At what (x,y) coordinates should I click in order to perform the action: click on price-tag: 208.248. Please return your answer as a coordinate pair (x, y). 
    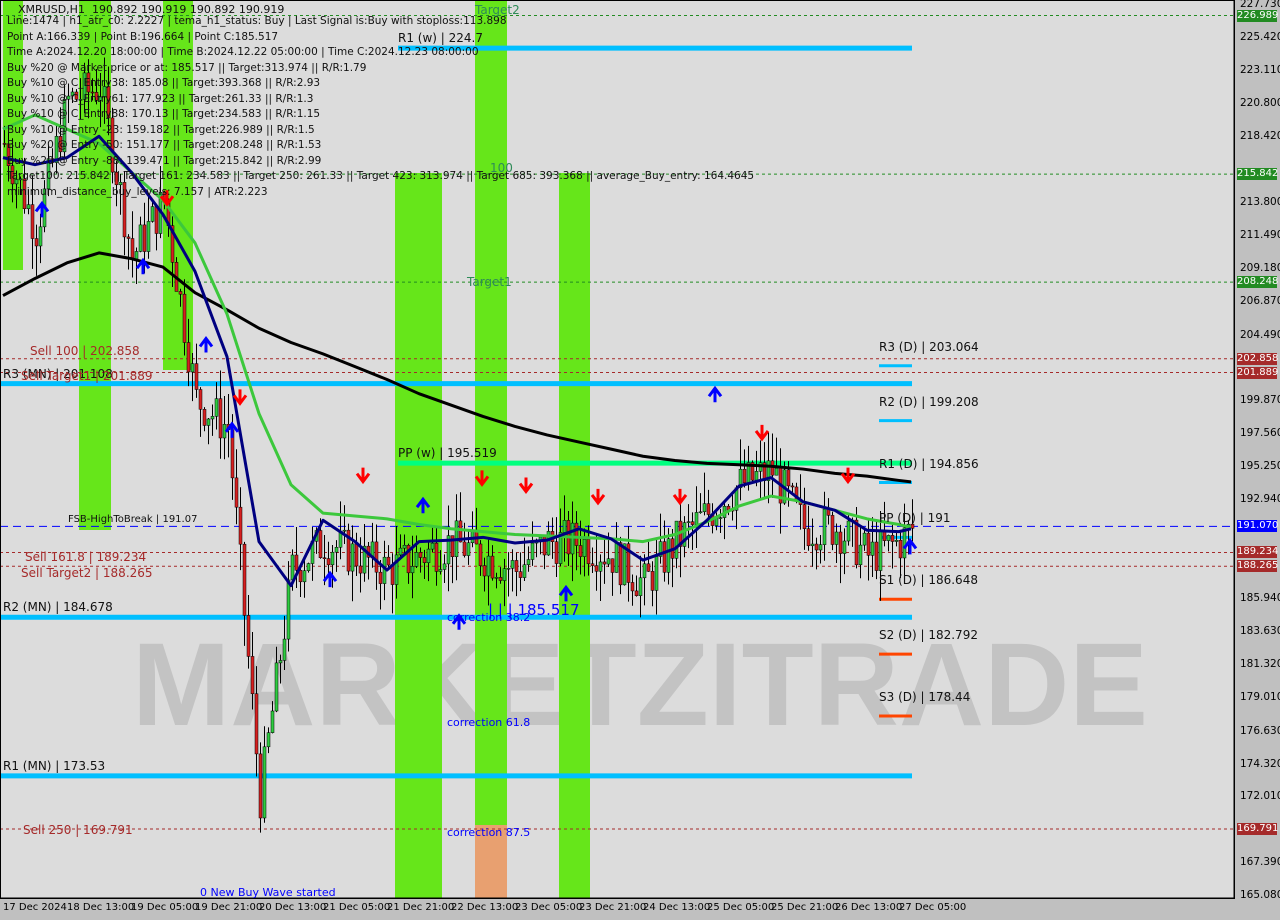
    Looking at the image, I should click on (1258, 282).